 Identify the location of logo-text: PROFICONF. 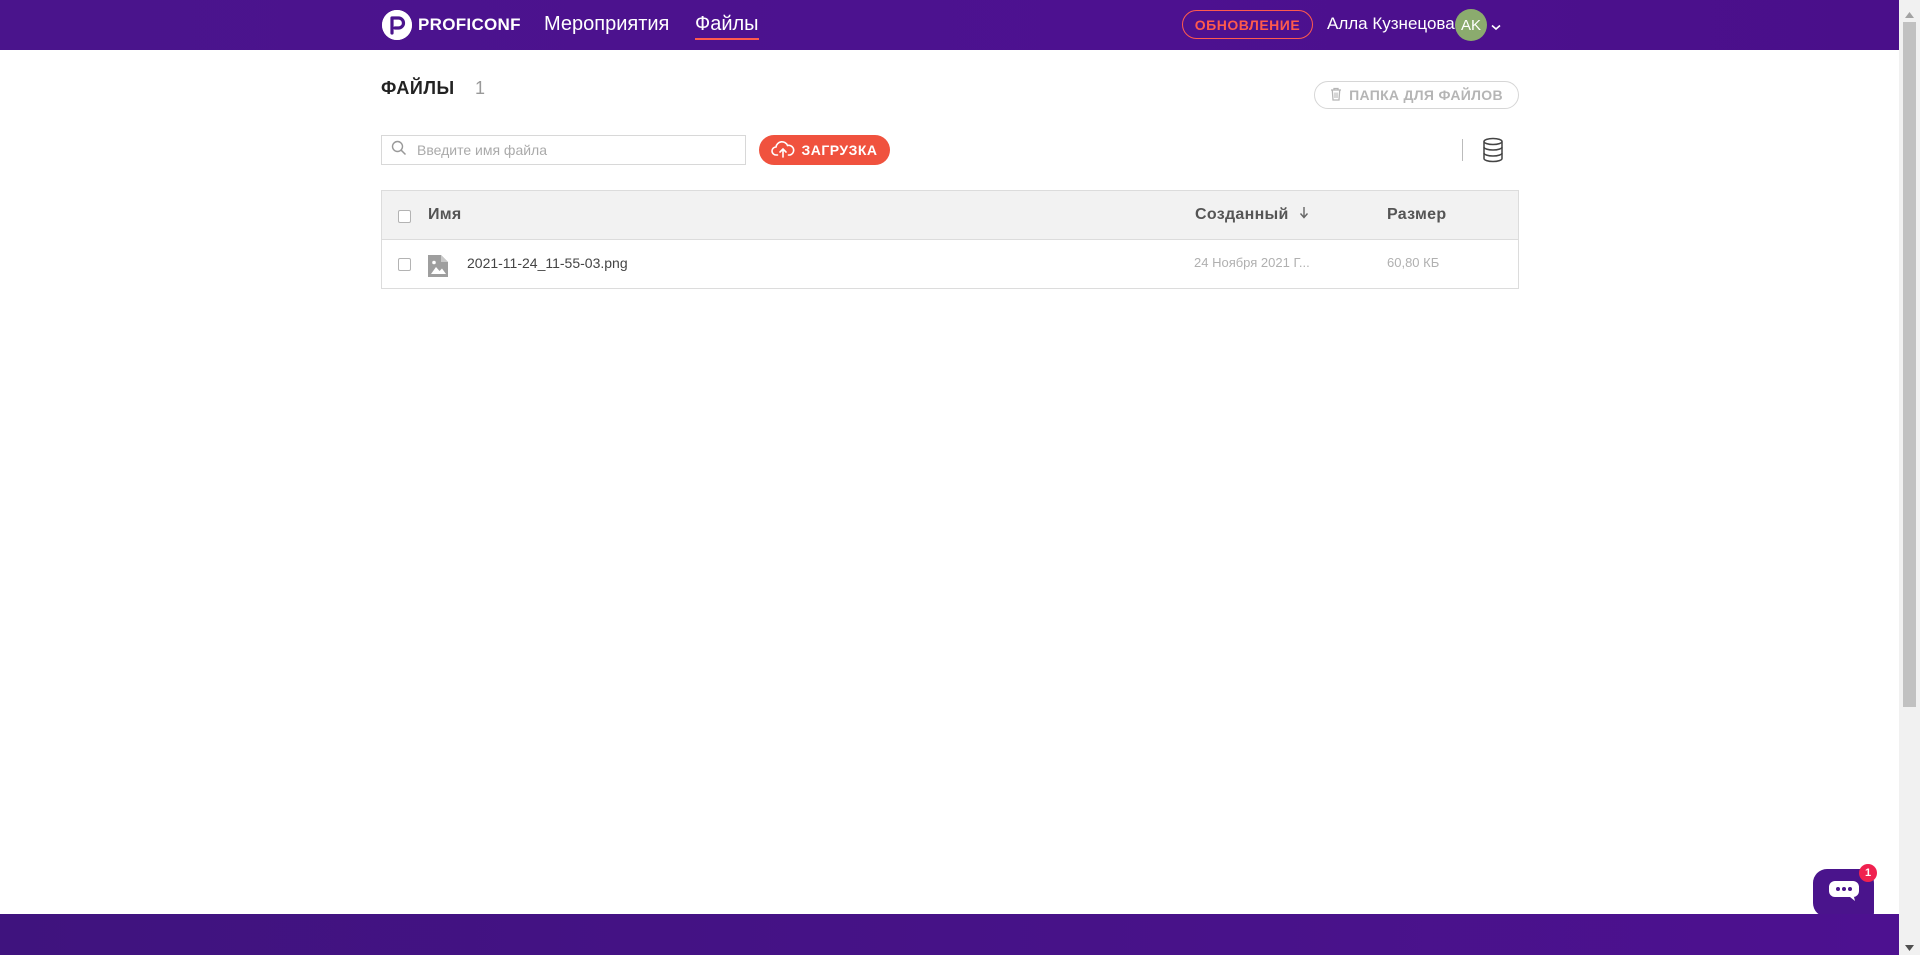
(469, 24).